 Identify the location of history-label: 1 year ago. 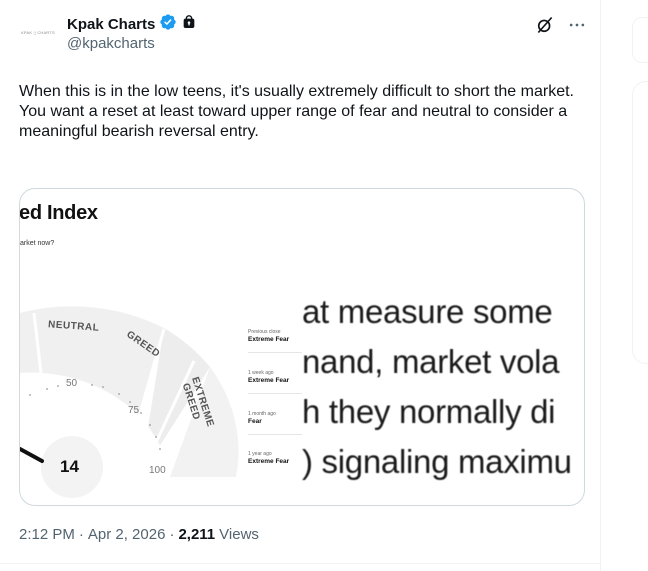
(260, 454).